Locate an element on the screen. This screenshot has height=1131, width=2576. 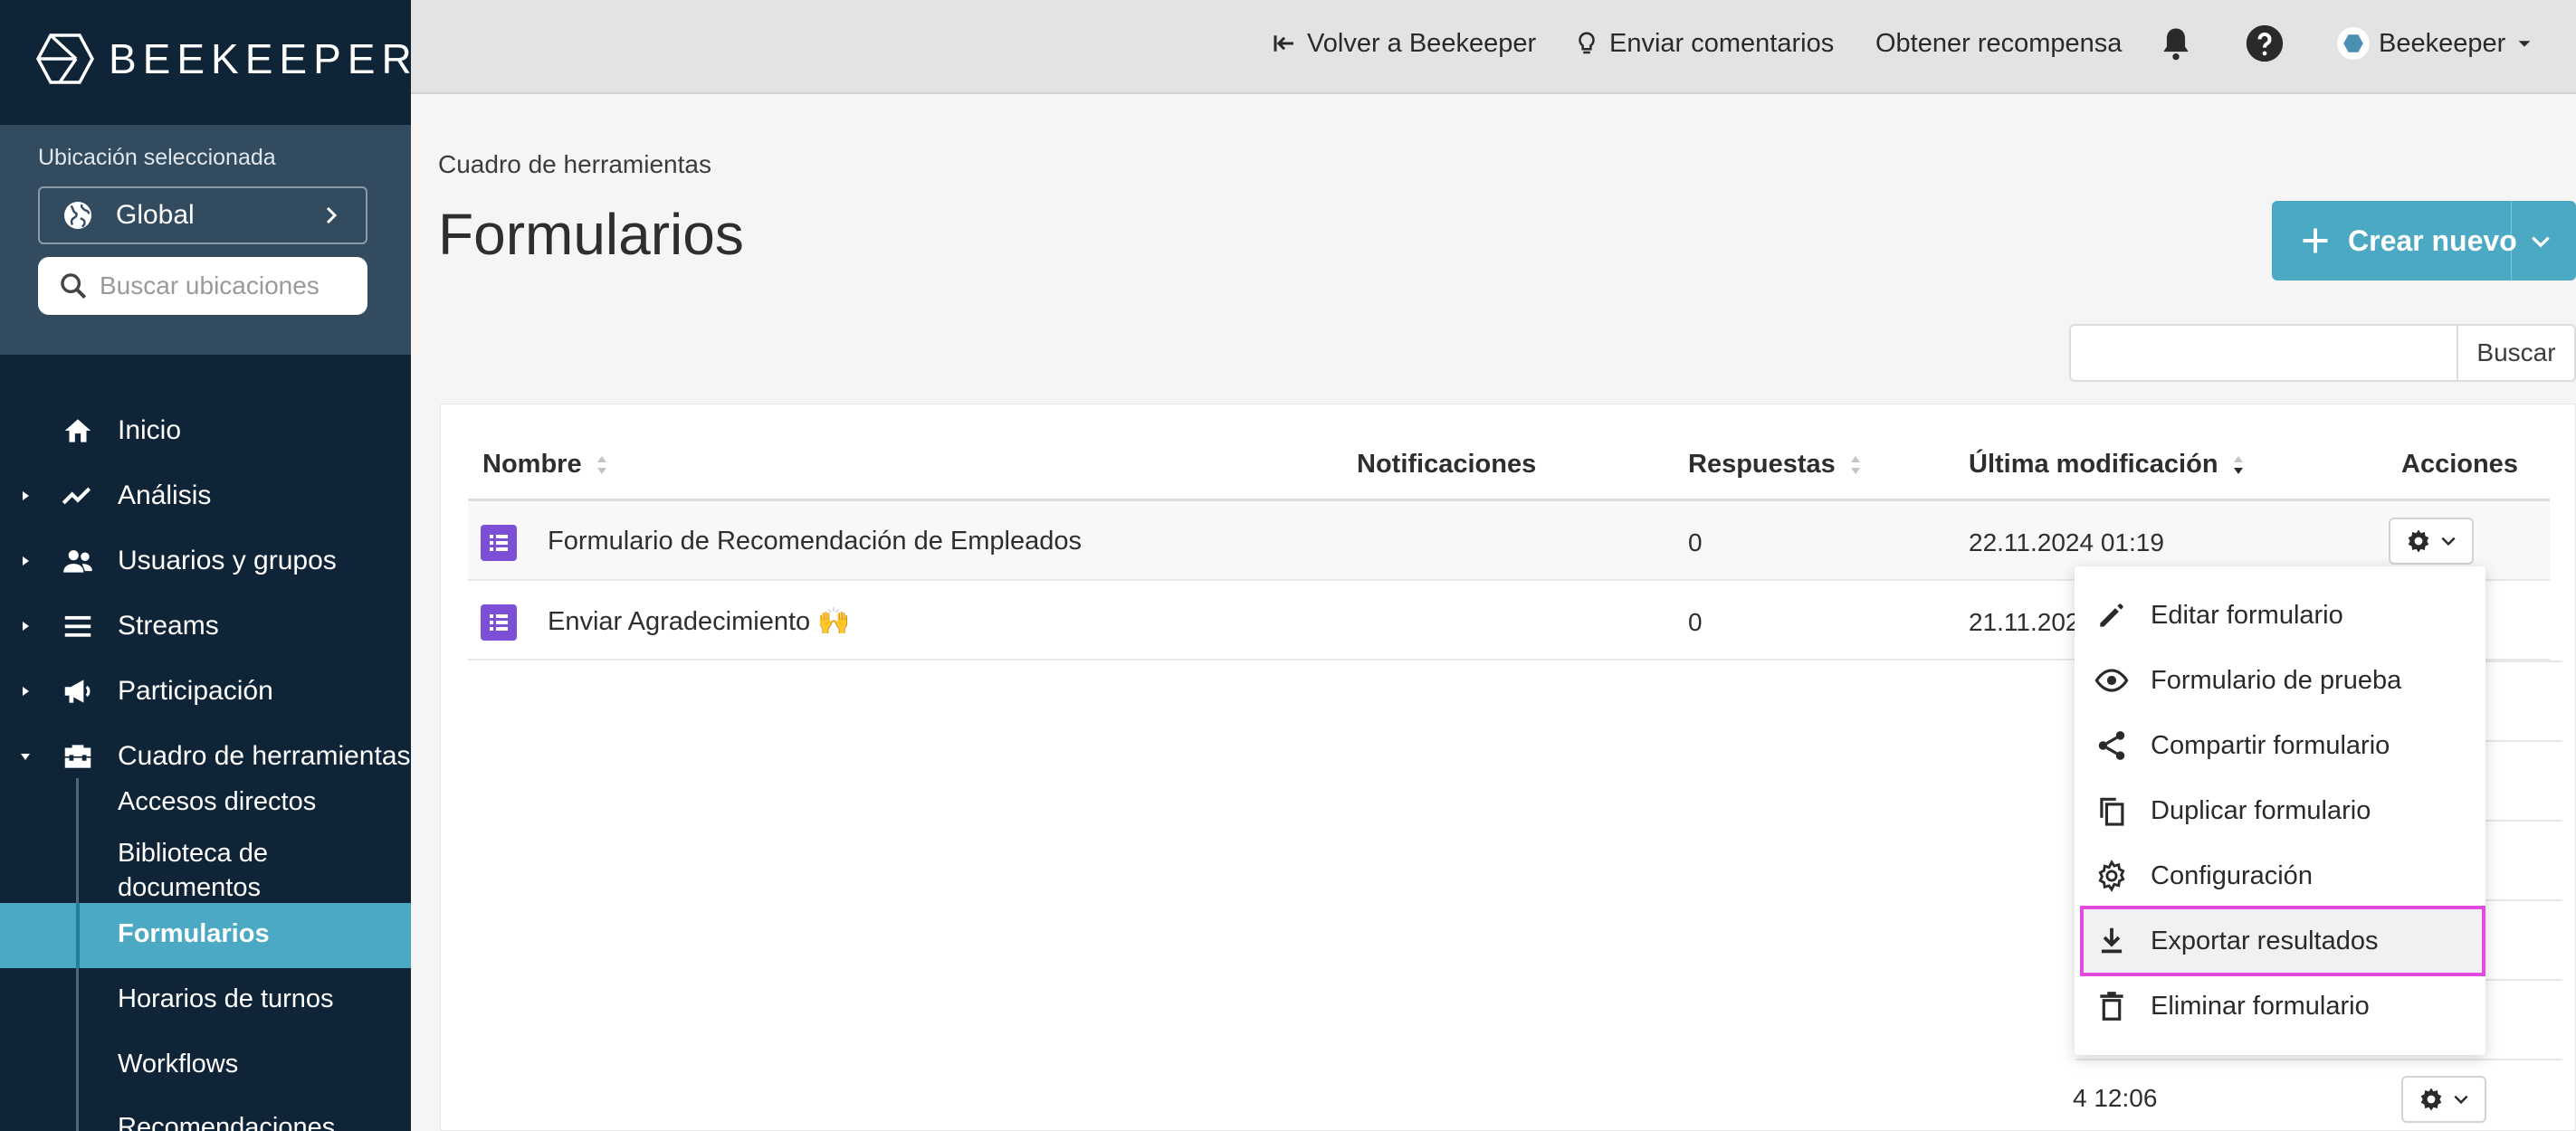
column-label: Notificaciones is located at coordinates (1447, 465).